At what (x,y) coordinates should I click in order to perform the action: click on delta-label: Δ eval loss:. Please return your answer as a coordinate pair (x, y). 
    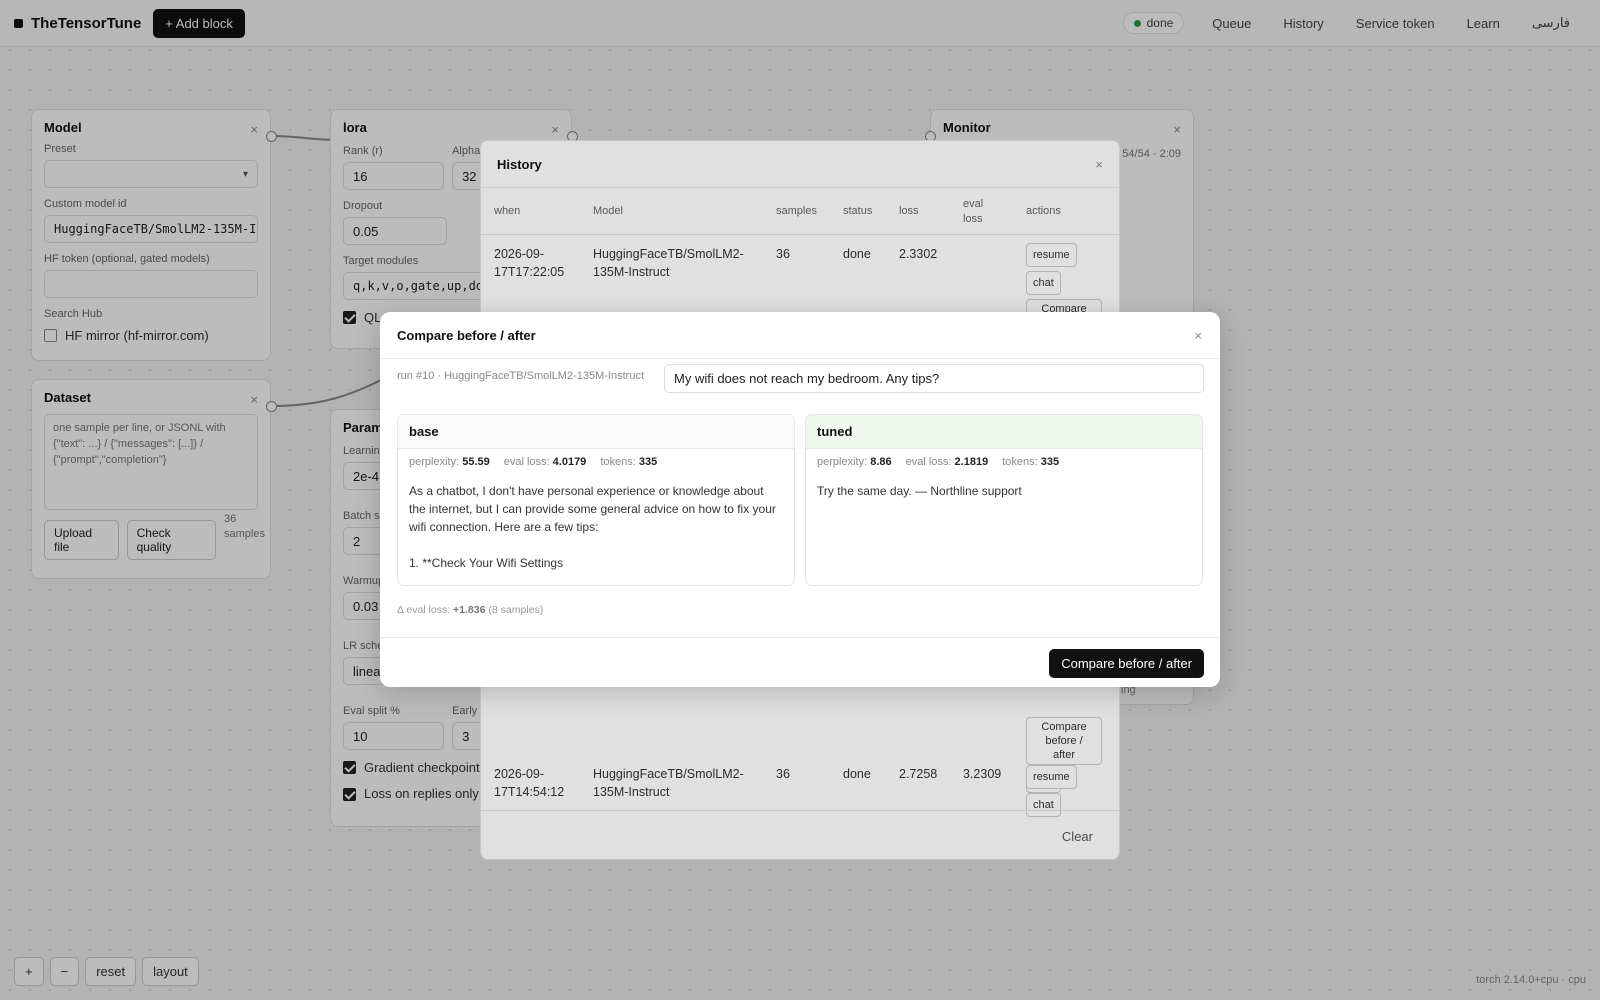
    Looking at the image, I should click on (424, 610).